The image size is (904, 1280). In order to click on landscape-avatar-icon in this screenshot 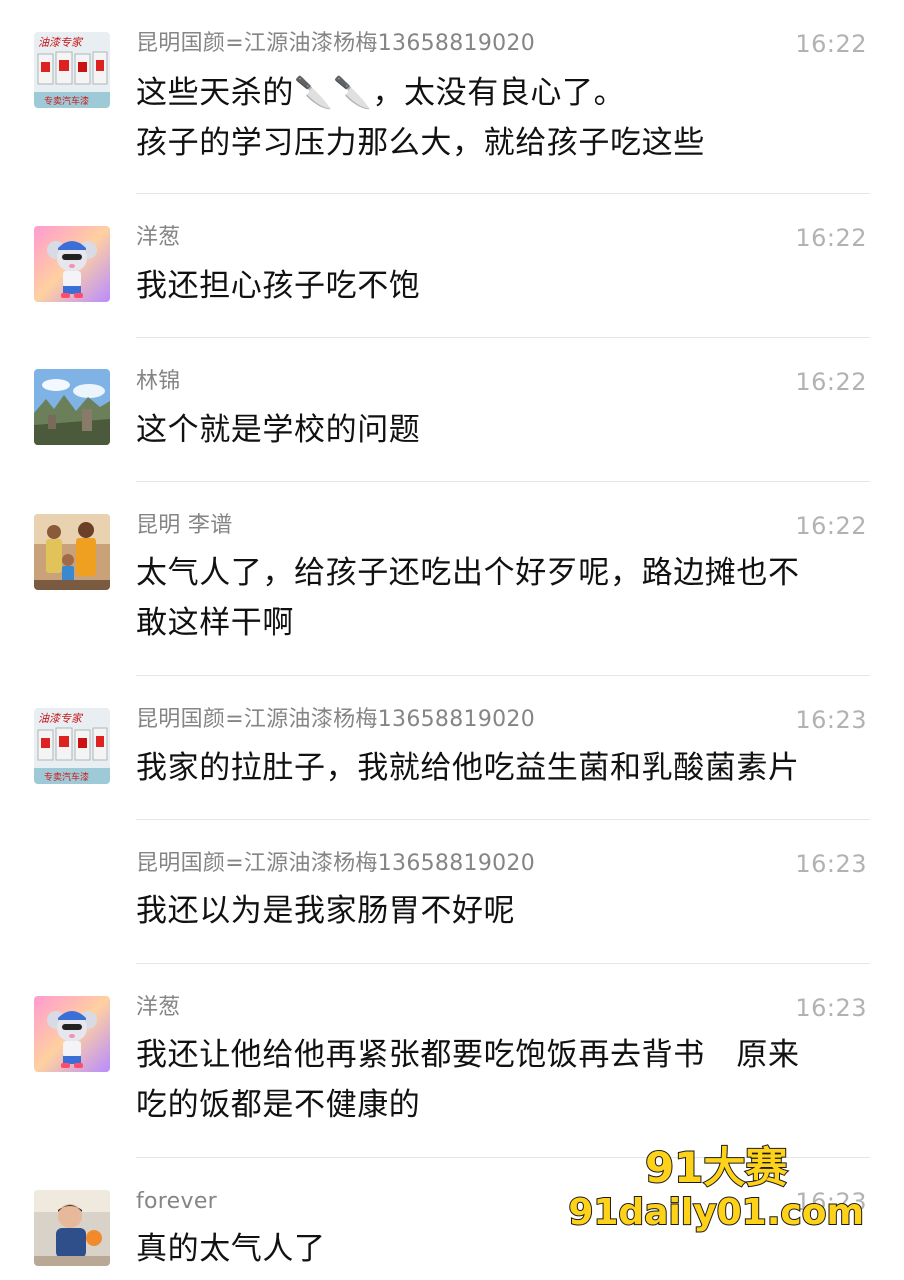, I will do `click(72, 407)`.